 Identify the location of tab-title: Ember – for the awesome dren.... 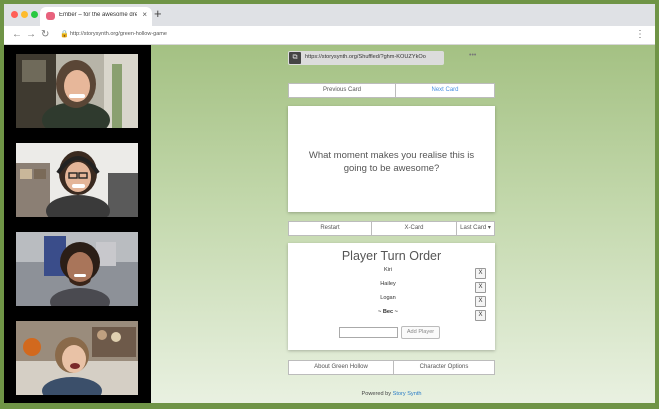
(98, 15).